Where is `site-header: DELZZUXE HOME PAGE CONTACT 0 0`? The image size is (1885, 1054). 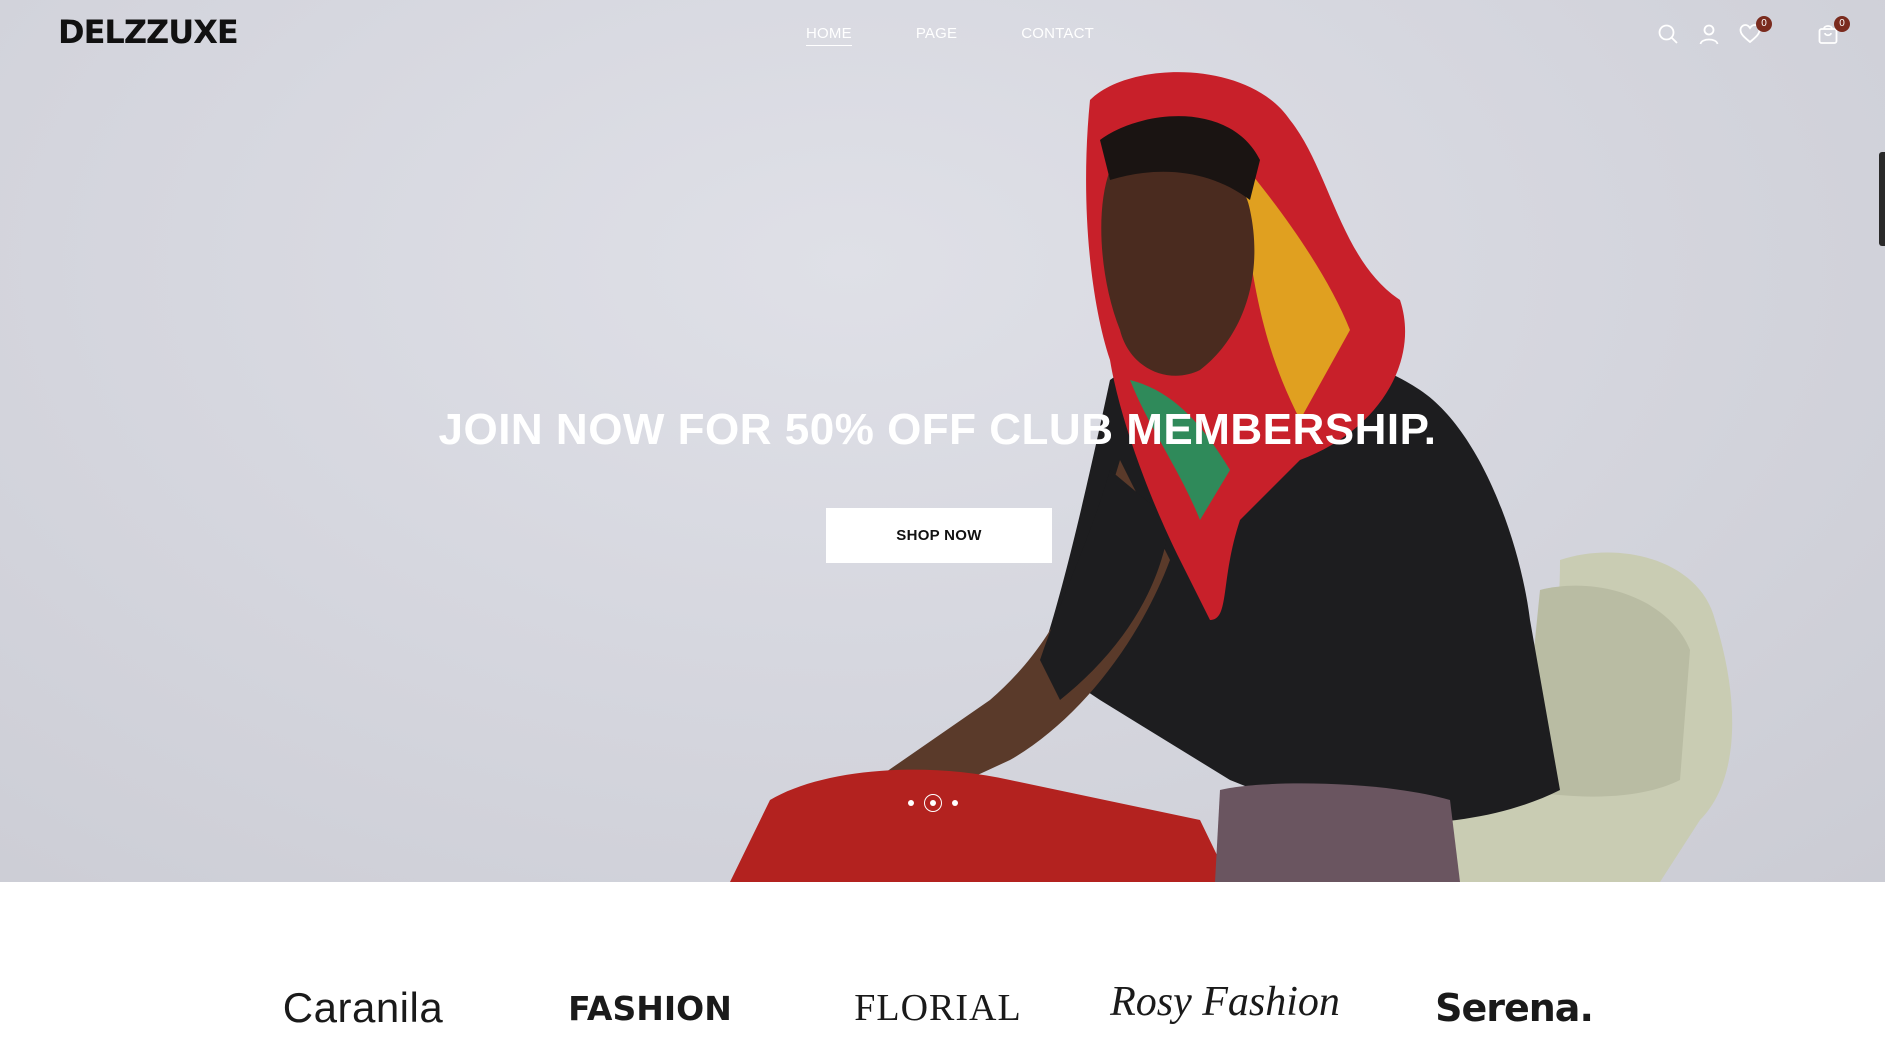 site-header: DELZZUXE HOME PAGE CONTACT 0 0 is located at coordinates (942, 36).